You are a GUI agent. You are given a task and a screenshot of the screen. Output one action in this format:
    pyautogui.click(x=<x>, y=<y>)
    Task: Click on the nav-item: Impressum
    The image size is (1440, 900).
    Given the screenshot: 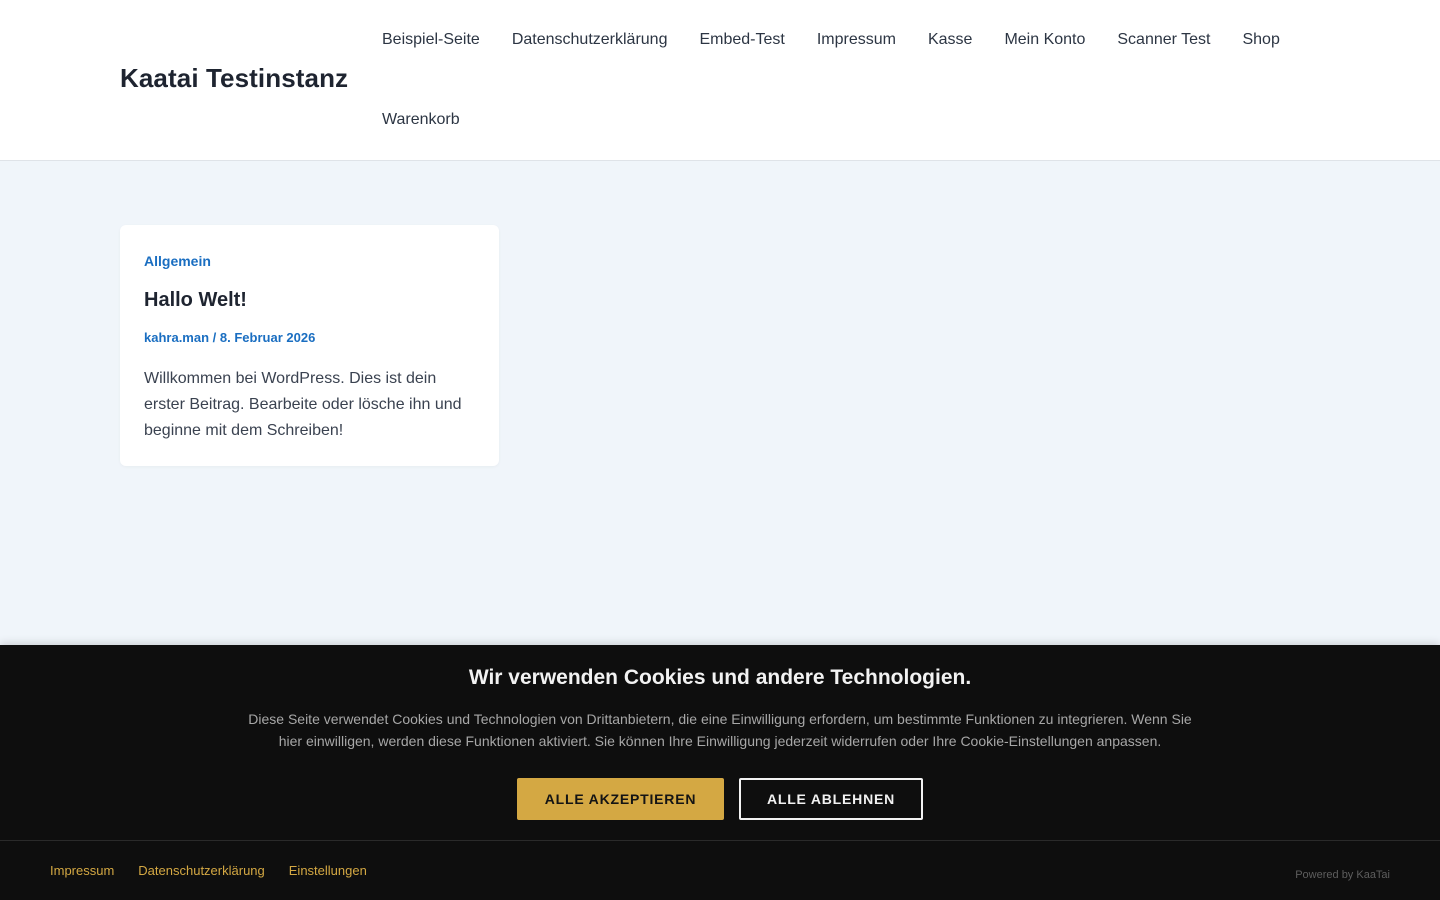 What is the action you would take?
    pyautogui.click(x=856, y=40)
    